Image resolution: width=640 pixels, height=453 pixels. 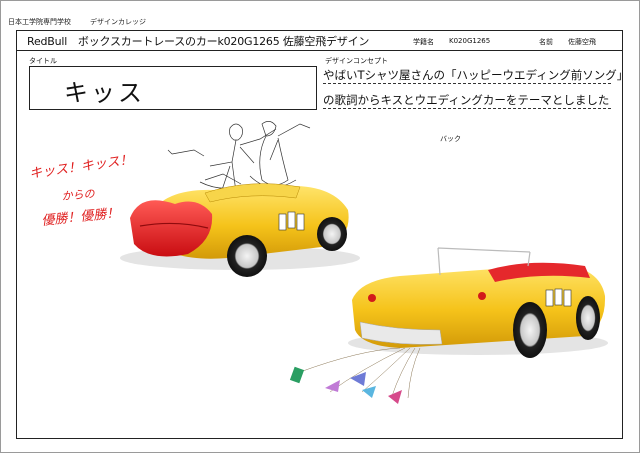 I want to click on car-side-graphic, so click(x=291, y=221).